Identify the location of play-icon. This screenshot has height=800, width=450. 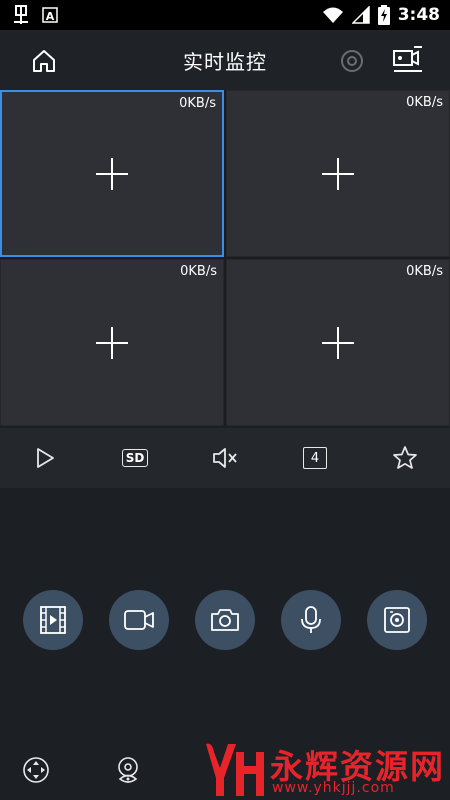
(45, 458).